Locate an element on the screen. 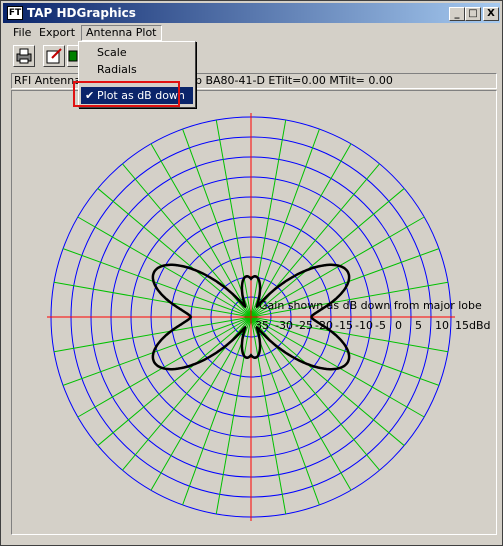 This screenshot has width=503, height=546. edit-button is located at coordinates (54, 56).